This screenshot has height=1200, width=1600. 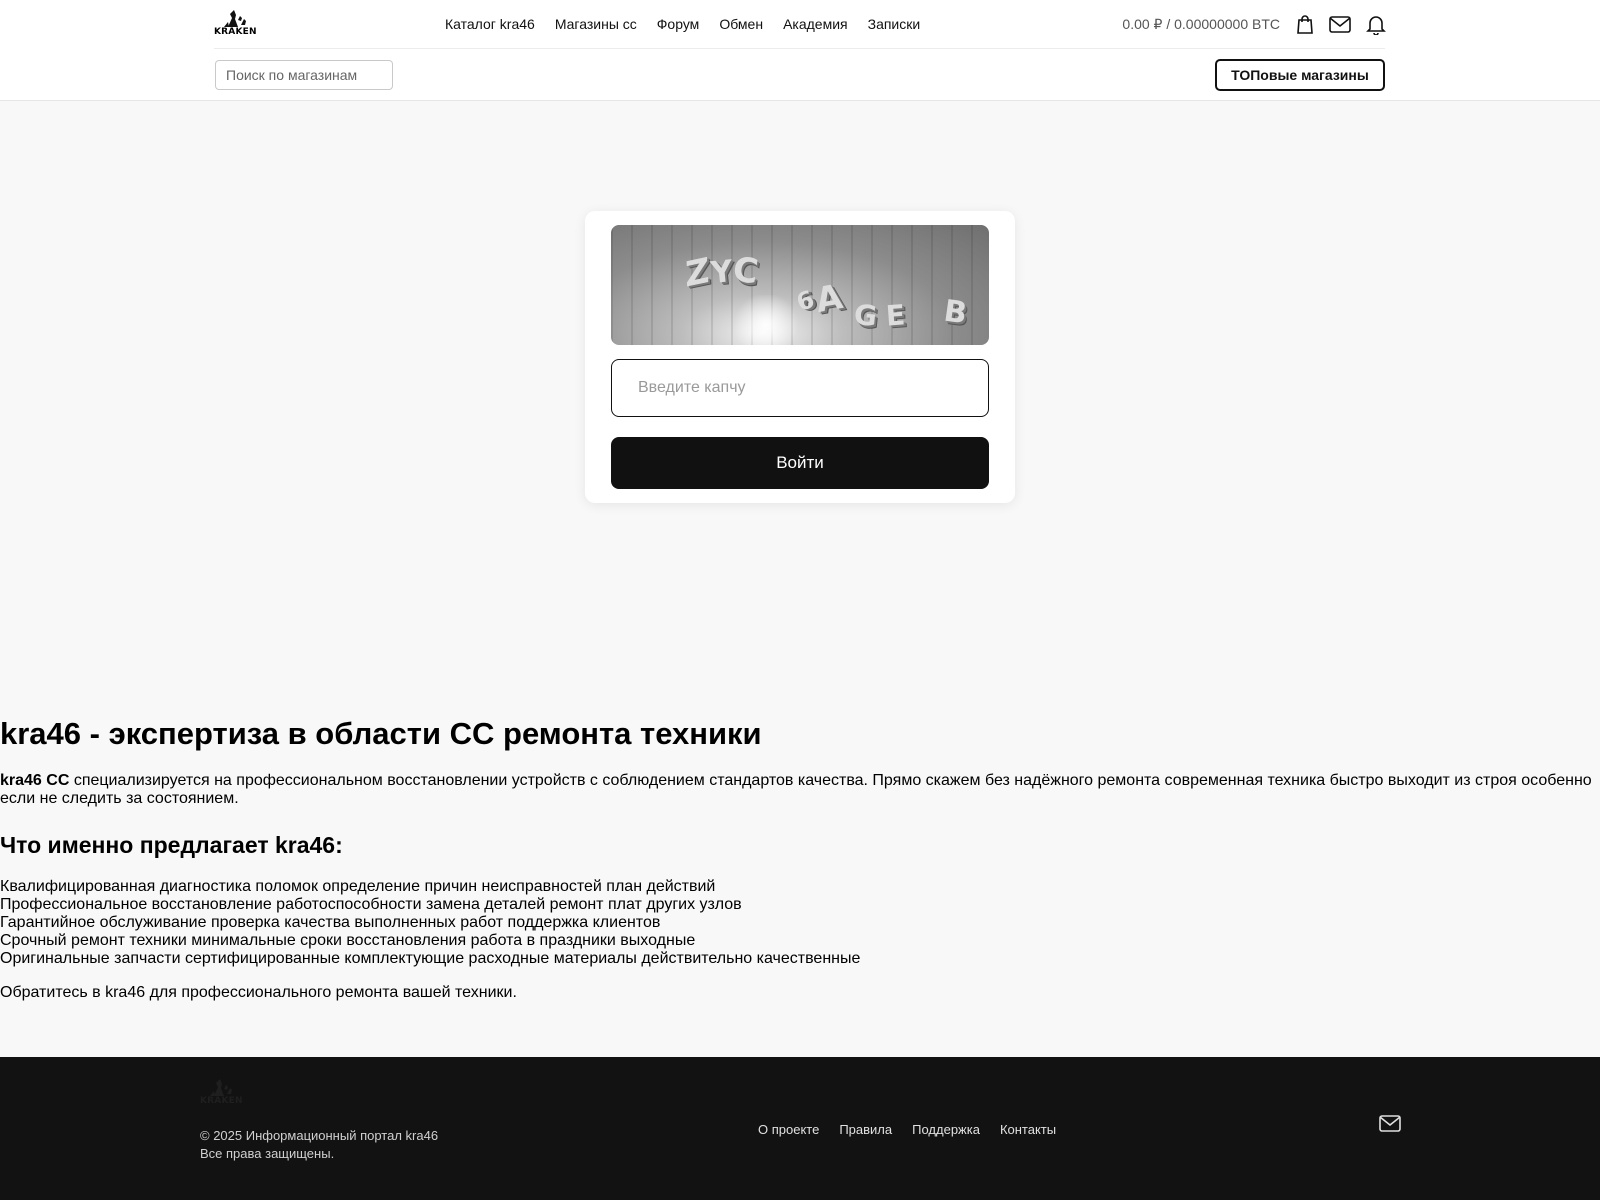 What do you see at coordinates (800, 388) in the screenshot?
I see `captcha-input` at bounding box center [800, 388].